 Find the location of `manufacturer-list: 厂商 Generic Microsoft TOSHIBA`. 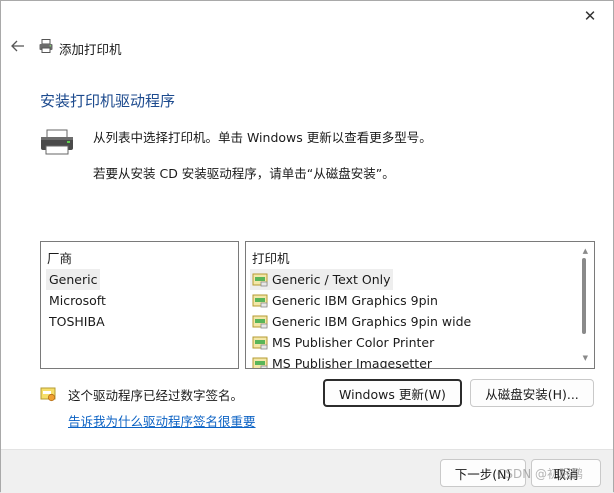

manufacturer-list: 厂商 Generic Microsoft TOSHIBA is located at coordinates (139, 305).